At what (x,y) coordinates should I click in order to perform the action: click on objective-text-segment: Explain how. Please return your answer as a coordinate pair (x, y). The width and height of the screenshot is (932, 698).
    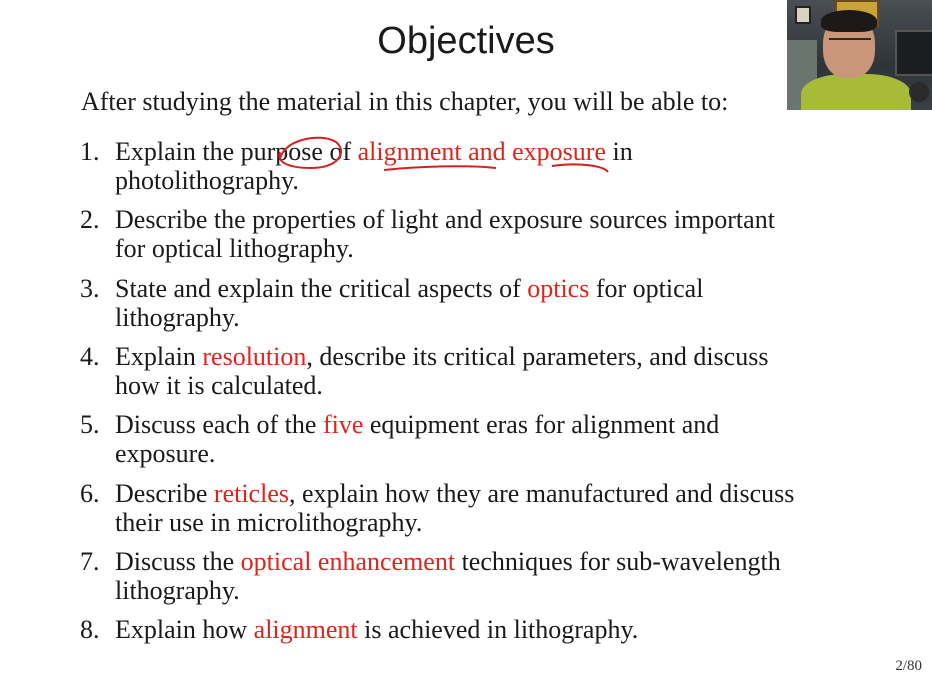
    Looking at the image, I should click on (184, 630).